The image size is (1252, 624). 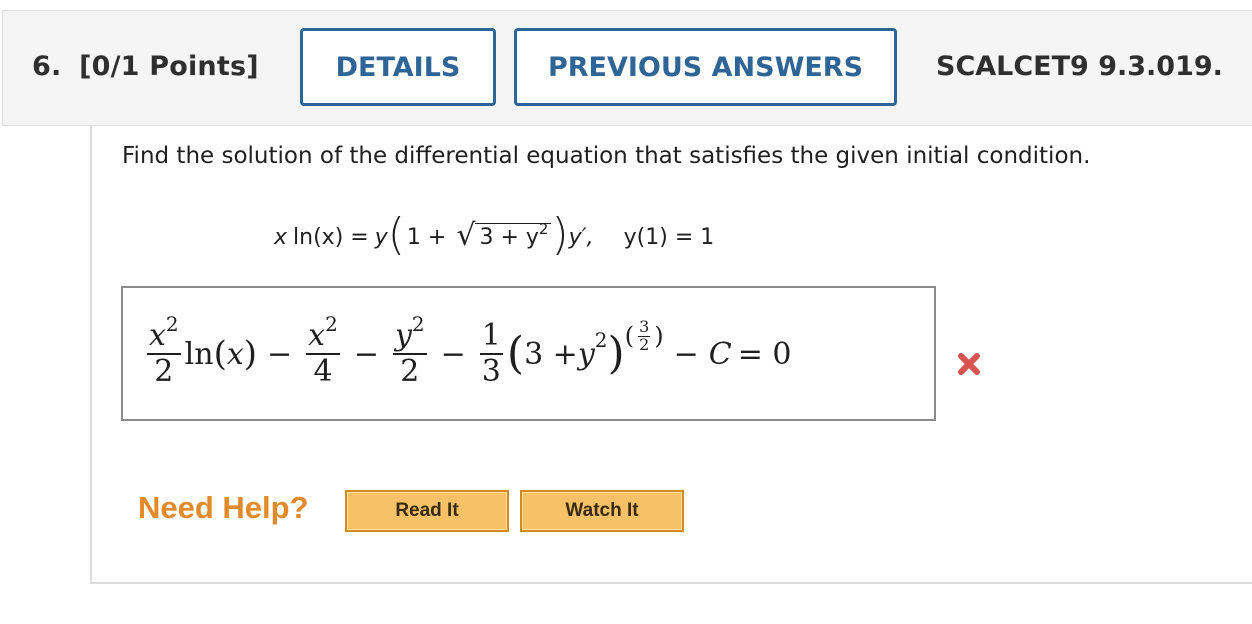 I want to click on read-it-label: Read It, so click(x=427, y=510).